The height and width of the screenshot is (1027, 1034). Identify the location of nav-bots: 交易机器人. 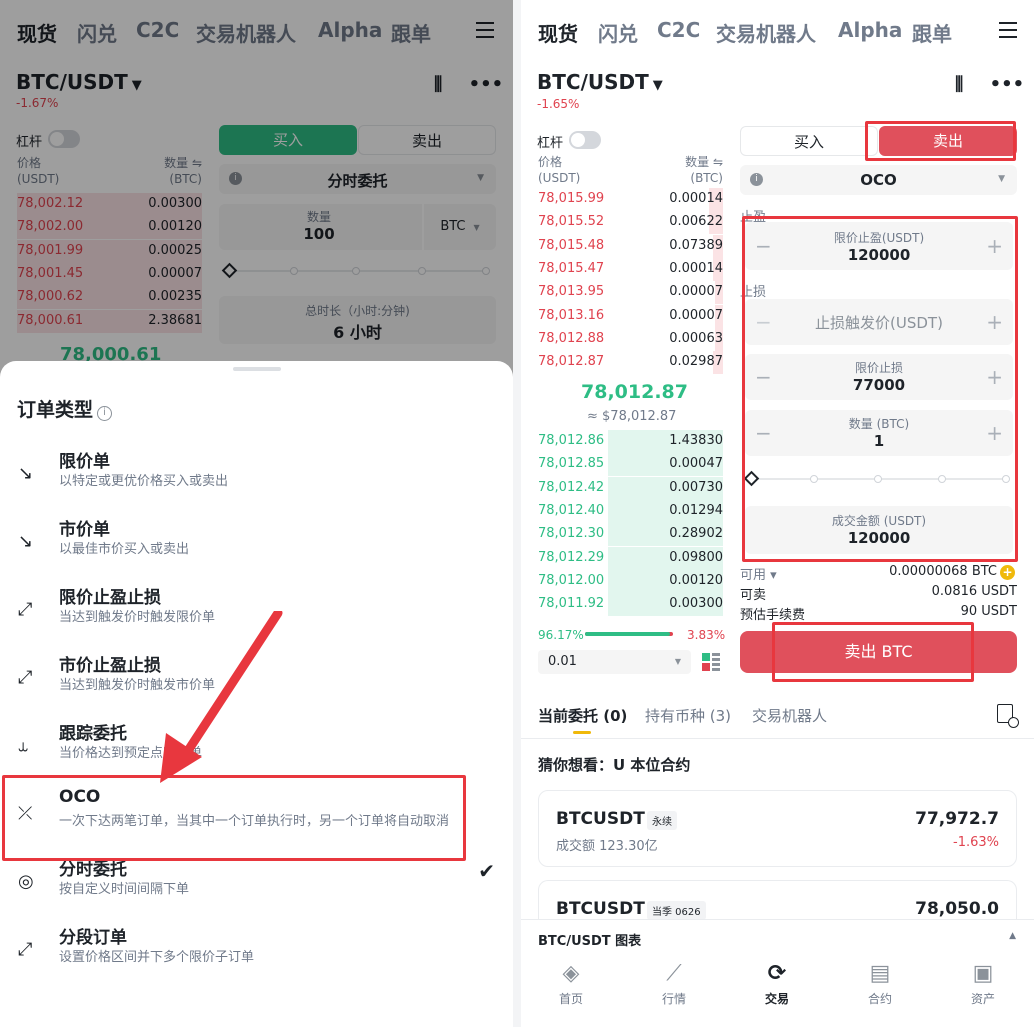
(766, 32).